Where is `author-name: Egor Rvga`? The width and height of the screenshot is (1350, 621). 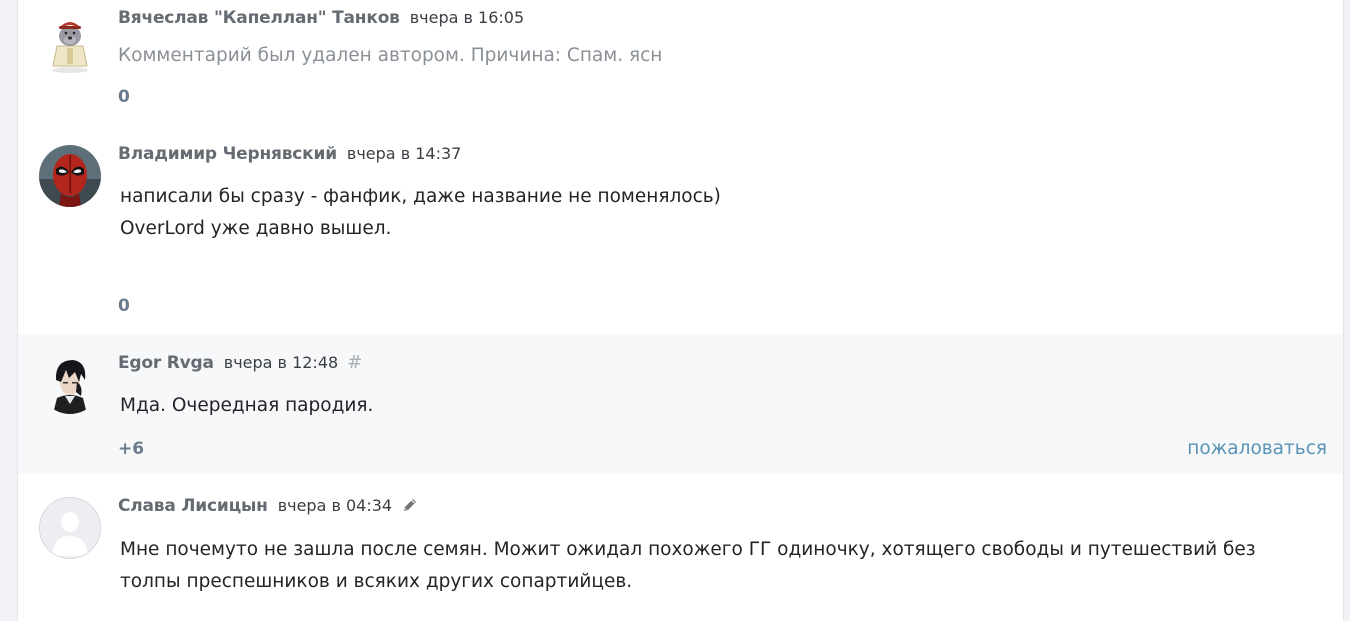 author-name: Egor Rvga is located at coordinates (166, 363).